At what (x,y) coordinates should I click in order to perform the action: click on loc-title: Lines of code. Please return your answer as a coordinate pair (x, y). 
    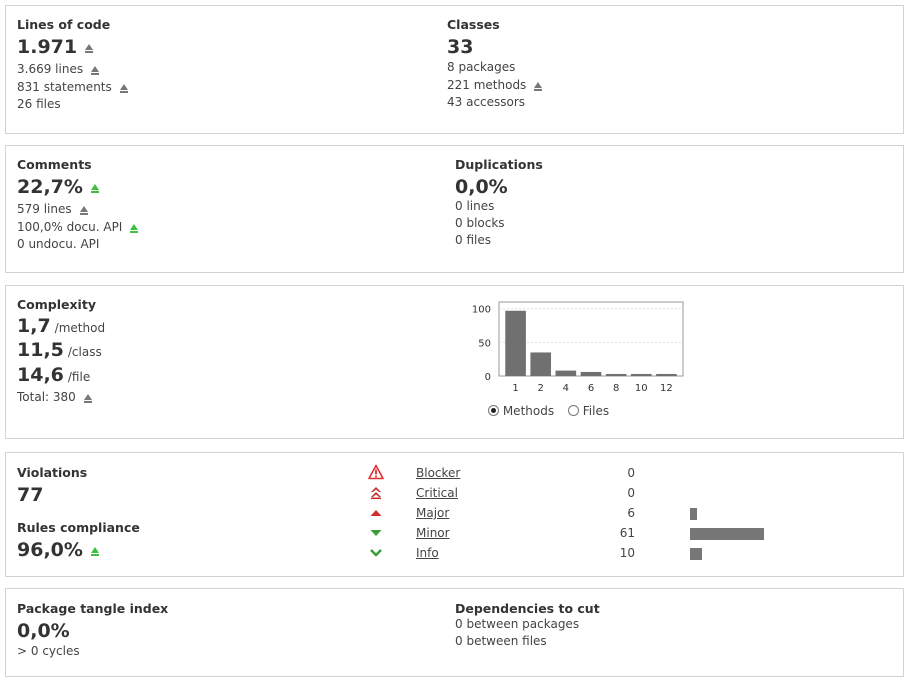
    Looking at the image, I should click on (64, 24).